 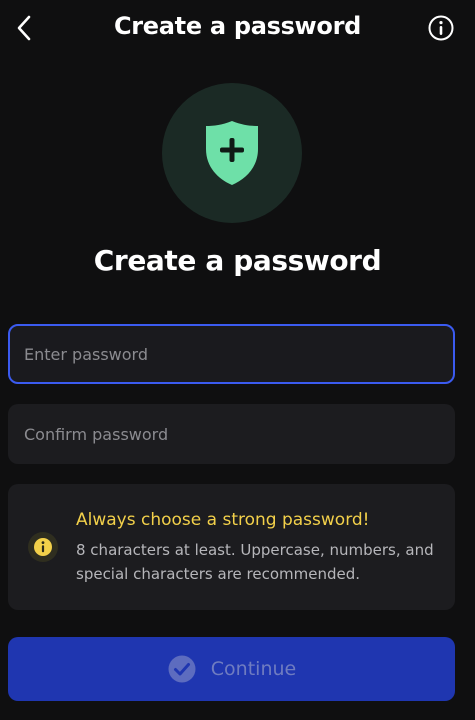 I want to click on info-icon, so click(x=43, y=547).